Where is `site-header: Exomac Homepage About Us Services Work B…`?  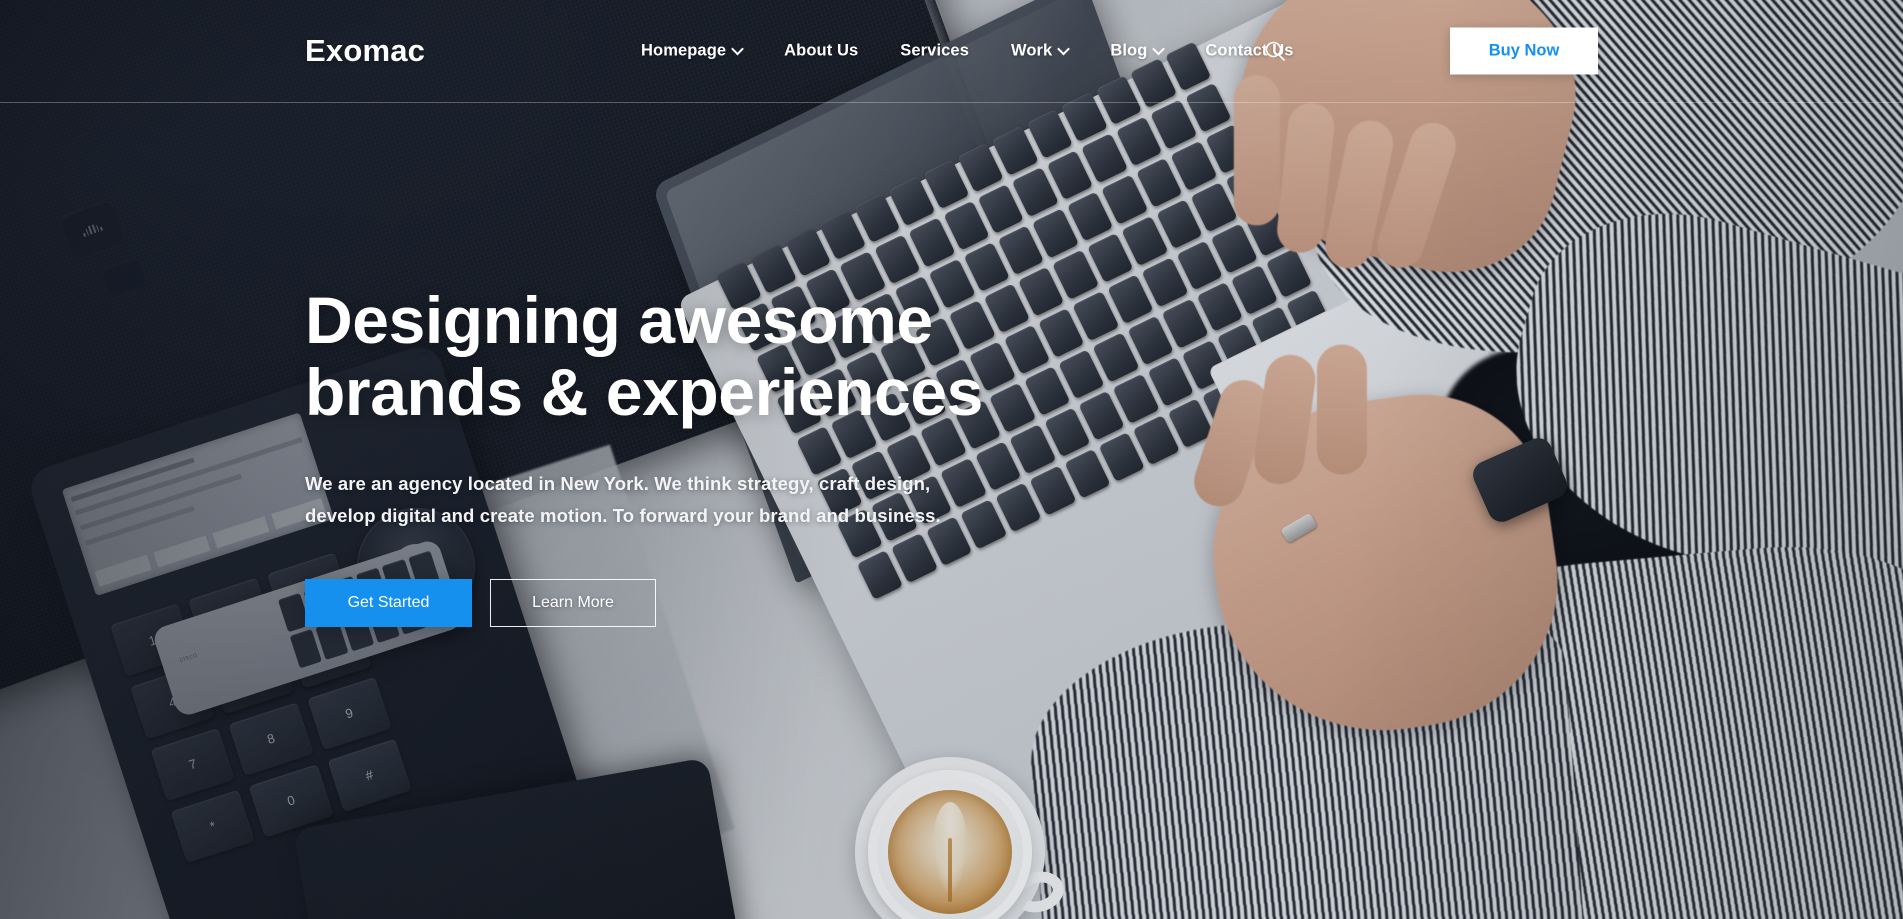 site-header: Exomac Homepage About Us Services Work B… is located at coordinates (951, 51).